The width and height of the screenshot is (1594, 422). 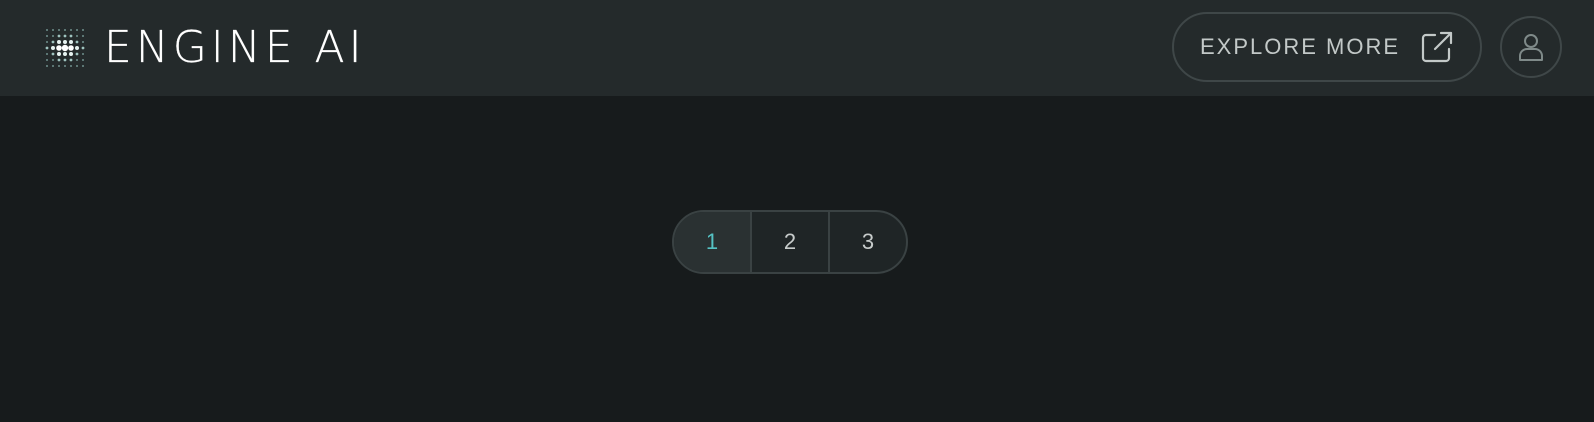 I want to click on explore-more-button: EXPLORE MORE, so click(x=1327, y=47).